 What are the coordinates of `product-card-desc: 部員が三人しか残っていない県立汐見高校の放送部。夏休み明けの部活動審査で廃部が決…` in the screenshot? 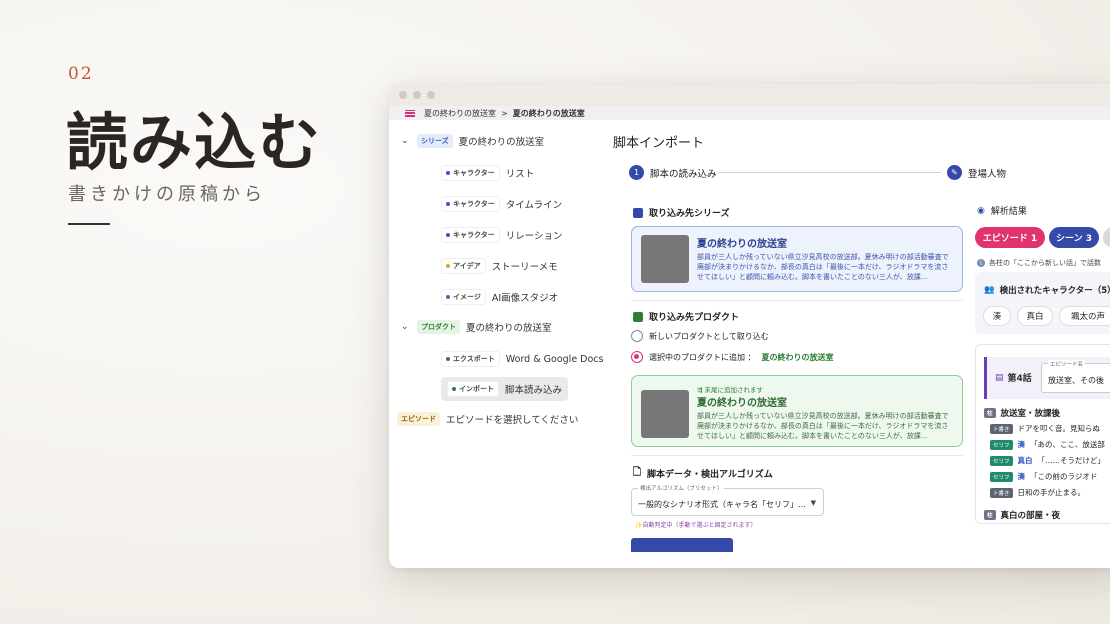 It's located at (823, 426).